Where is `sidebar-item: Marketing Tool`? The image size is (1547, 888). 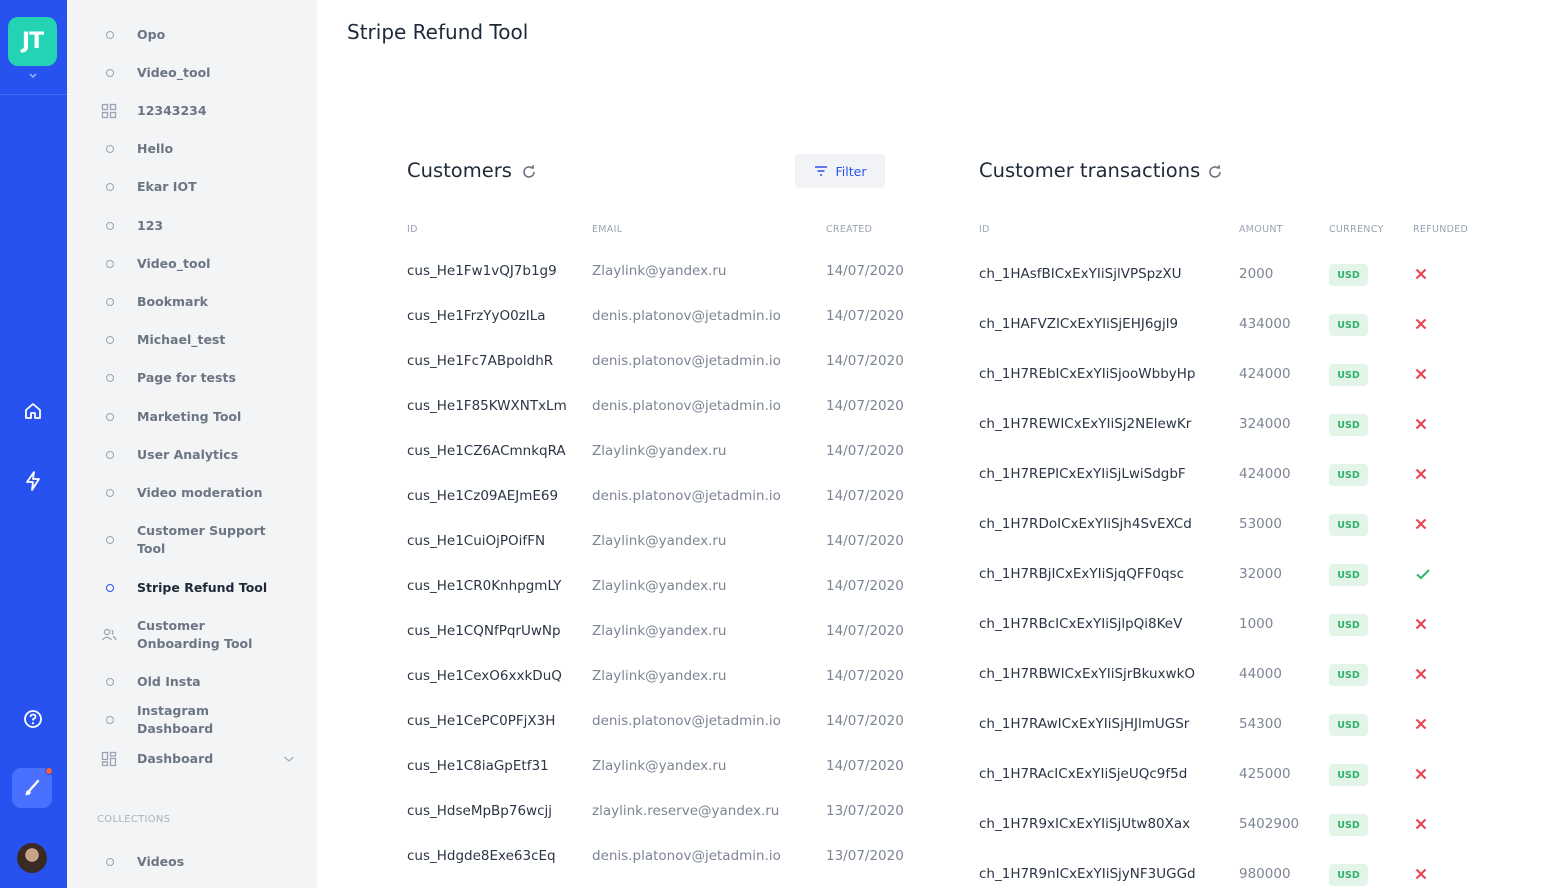 sidebar-item: Marketing Tool is located at coordinates (192, 417).